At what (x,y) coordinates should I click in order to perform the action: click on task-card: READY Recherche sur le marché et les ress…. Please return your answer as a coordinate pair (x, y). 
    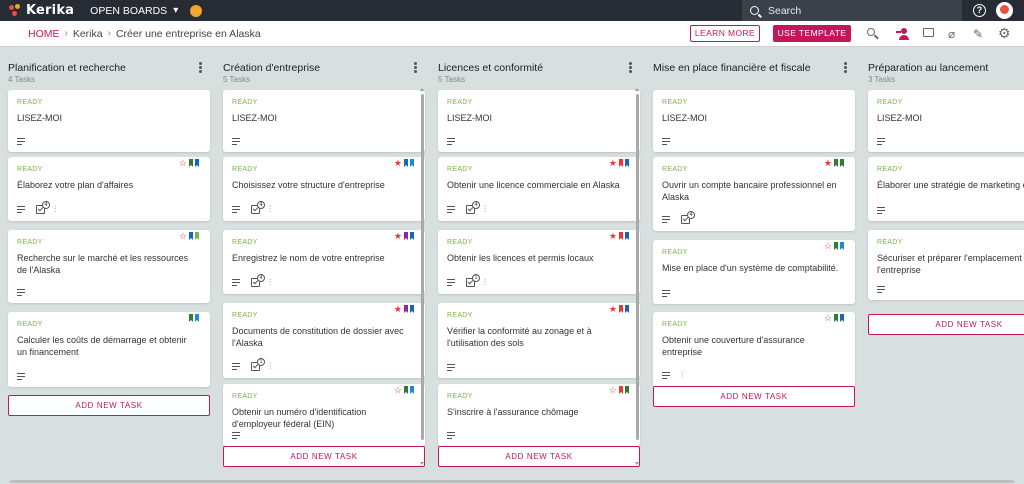
    Looking at the image, I should click on (109, 266).